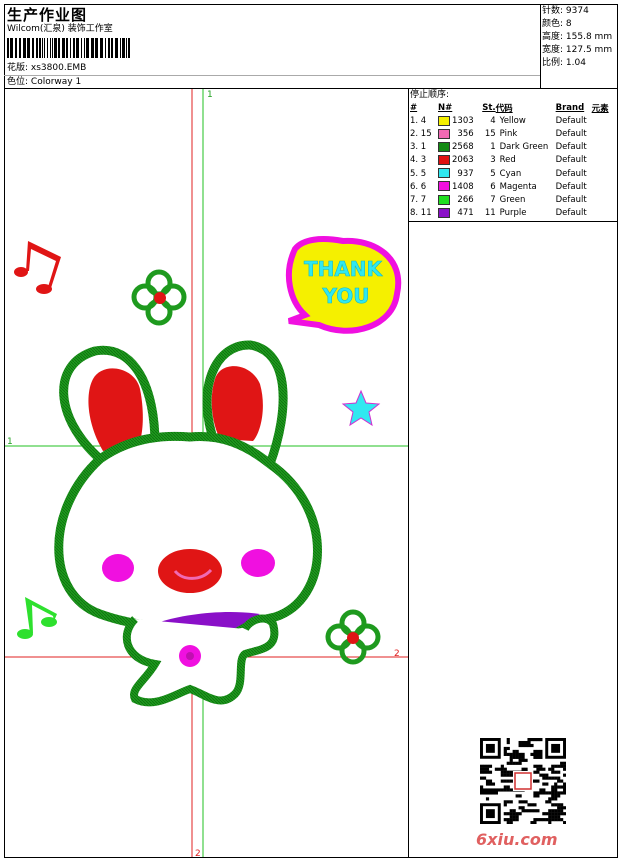 The width and height of the screenshot is (620, 860). Describe the element at coordinates (44, 82) in the screenshot. I see `colorway-line: 色位: Colorway 1` at that location.